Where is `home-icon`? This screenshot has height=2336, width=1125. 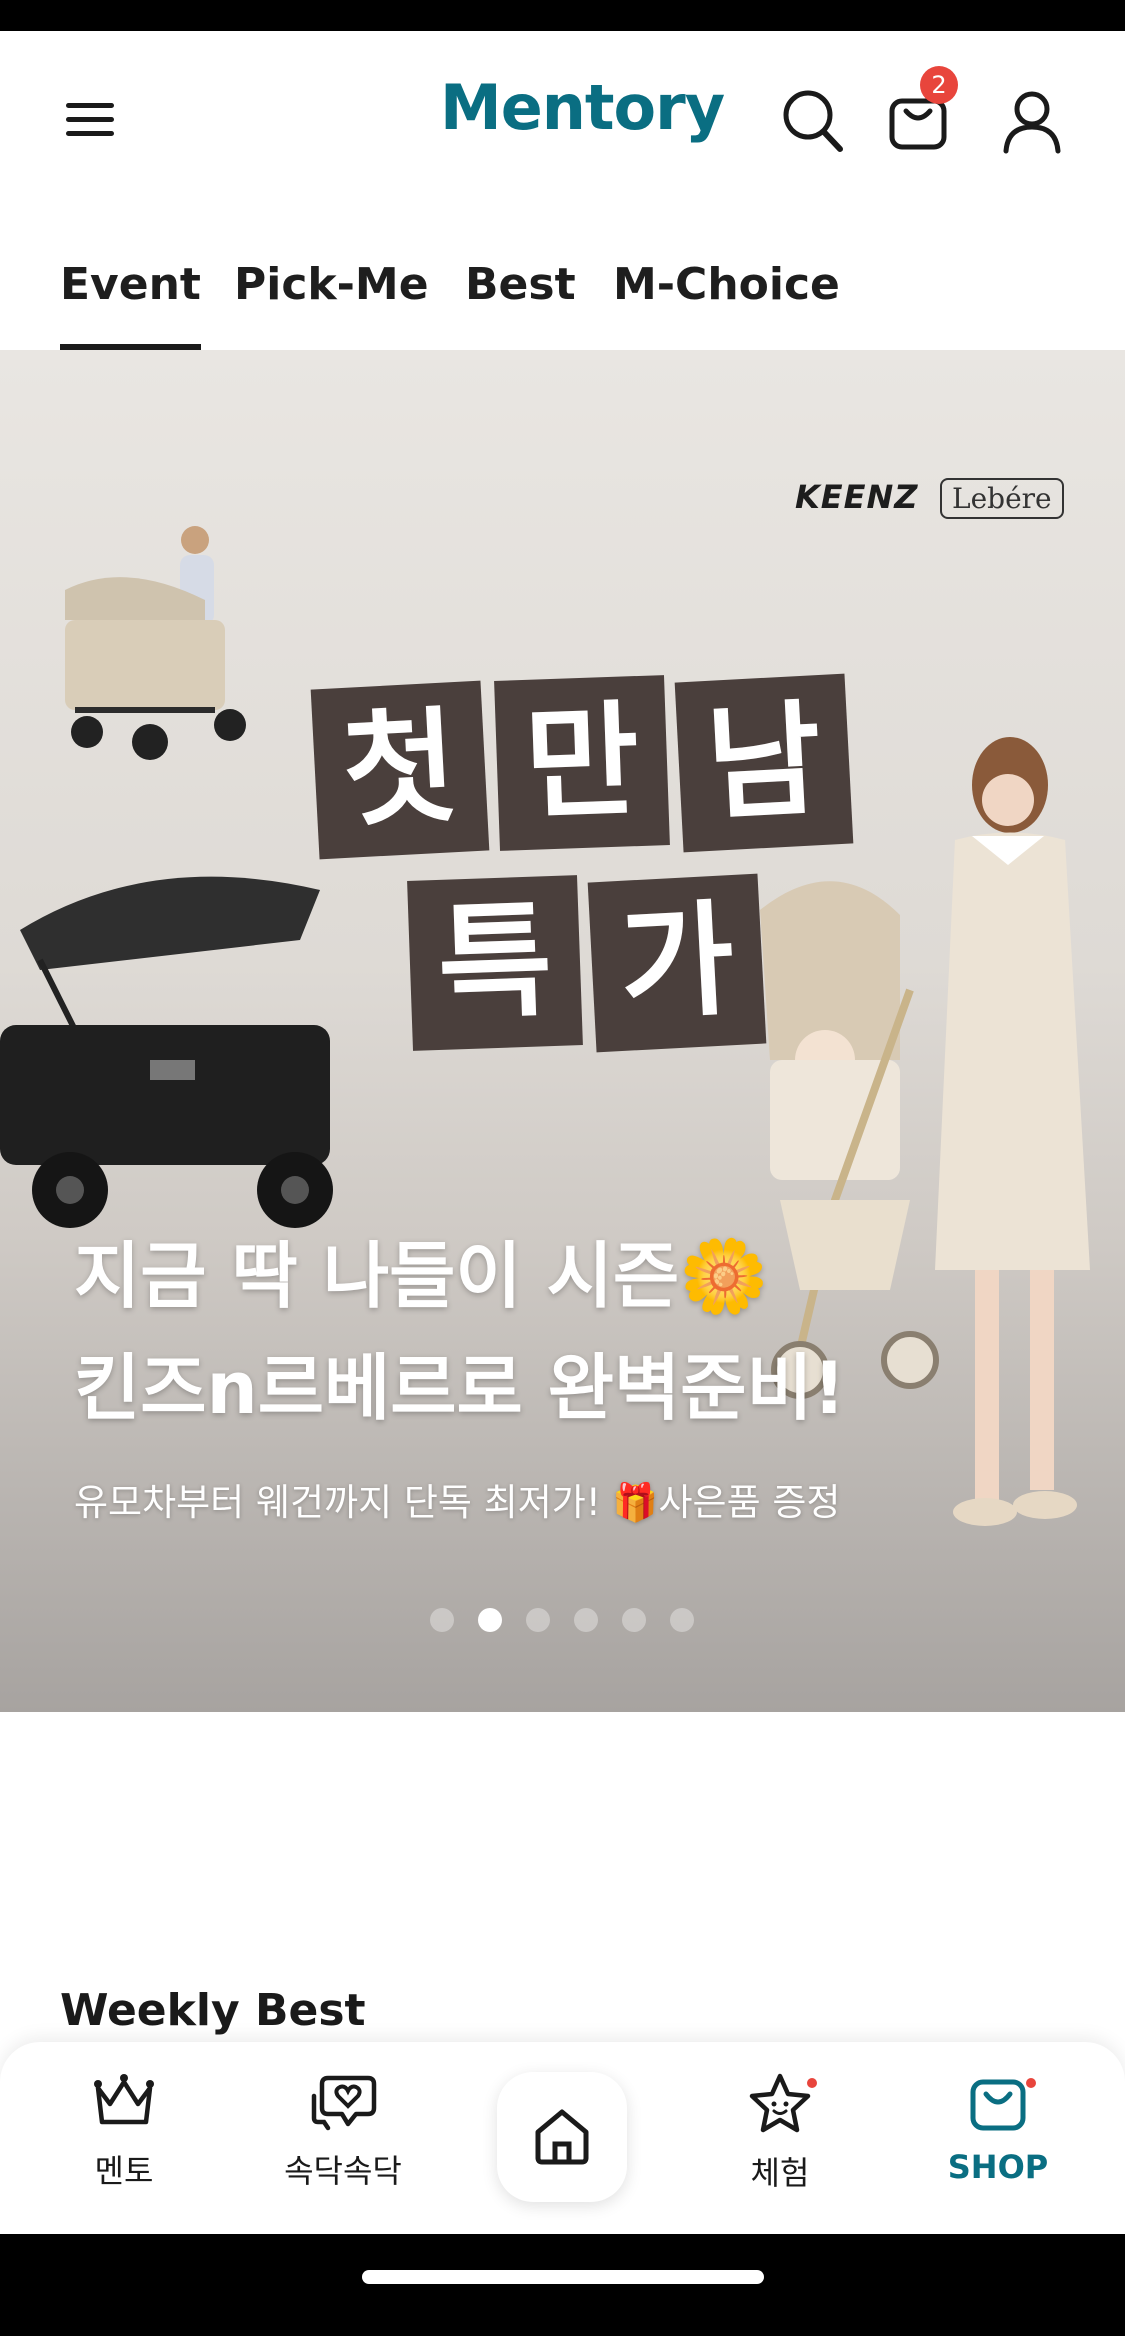 home-icon is located at coordinates (562, 2137).